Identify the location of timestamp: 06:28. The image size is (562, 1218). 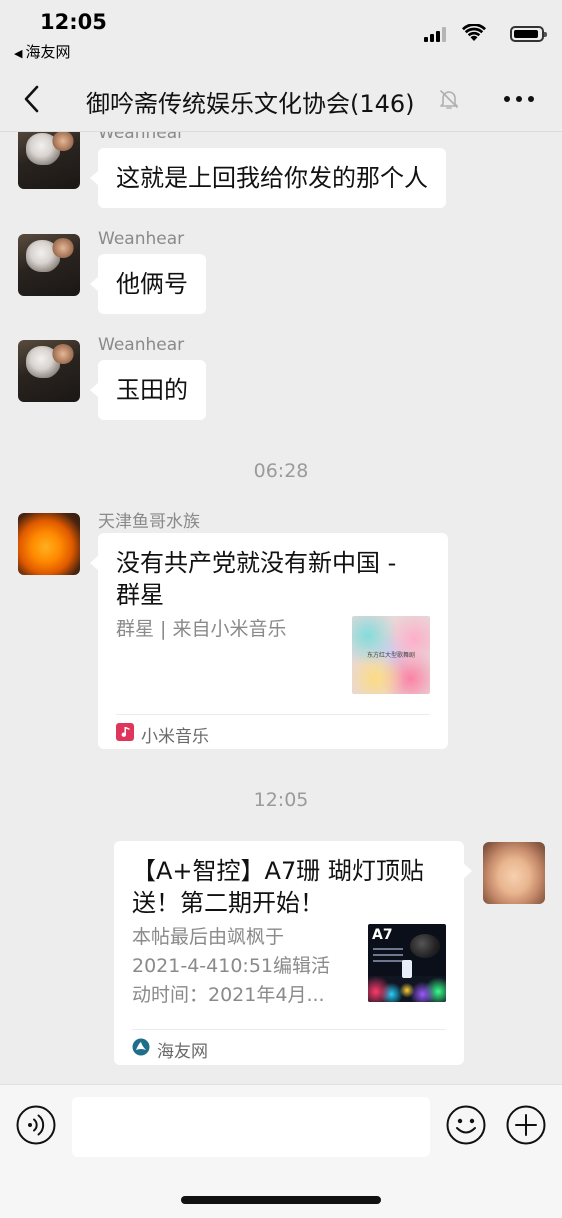
(281, 471).